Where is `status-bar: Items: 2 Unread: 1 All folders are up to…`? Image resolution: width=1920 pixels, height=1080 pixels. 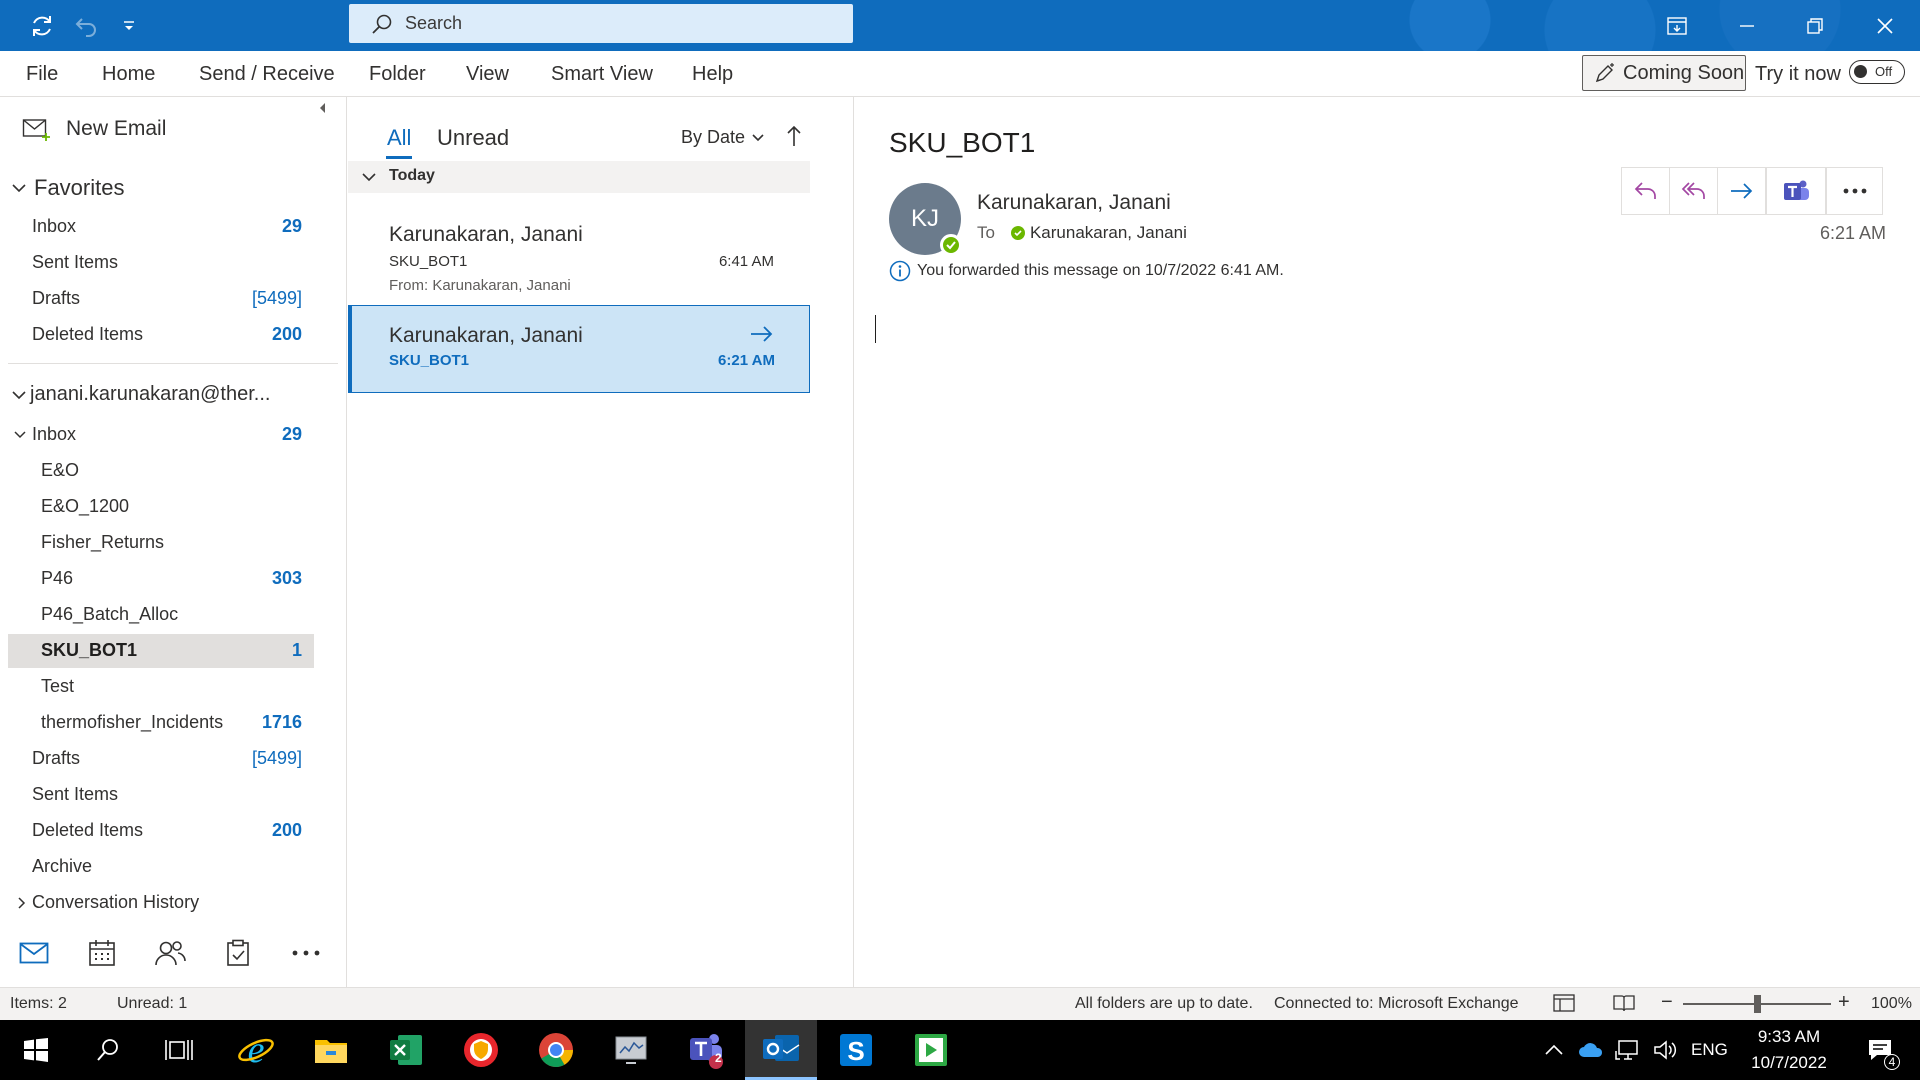 status-bar: Items: 2 Unread: 1 All folders are up to… is located at coordinates (960, 1003).